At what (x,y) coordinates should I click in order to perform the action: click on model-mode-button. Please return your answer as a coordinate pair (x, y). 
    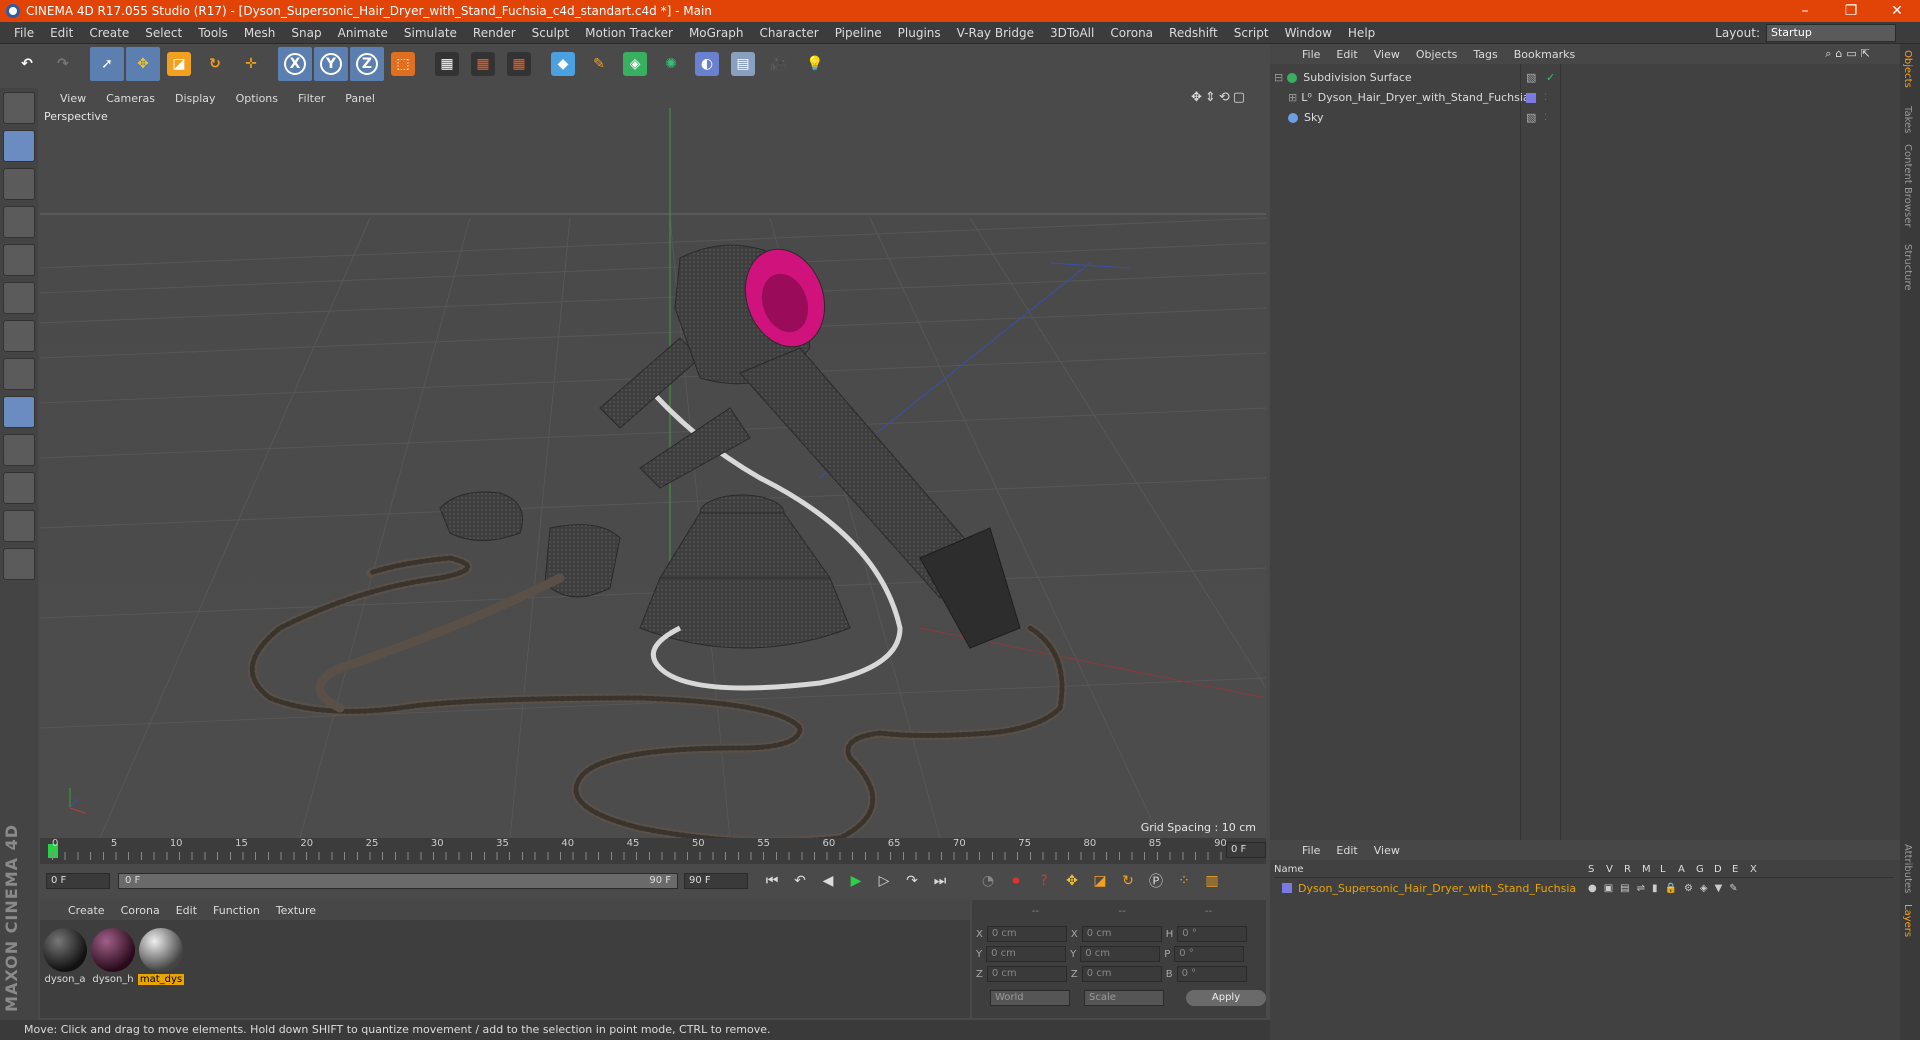
    Looking at the image, I should click on (19, 146).